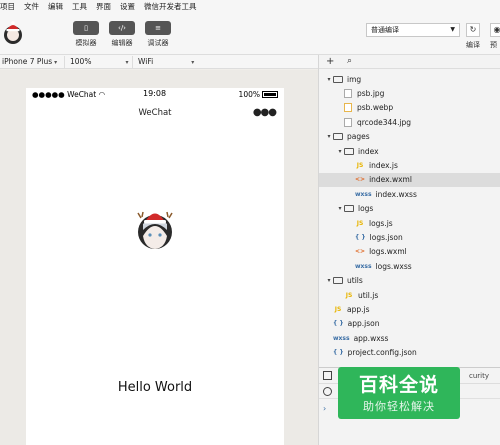  What do you see at coordinates (409, 352) in the screenshot?
I see `tree-file: { } project.config.json` at bounding box center [409, 352].